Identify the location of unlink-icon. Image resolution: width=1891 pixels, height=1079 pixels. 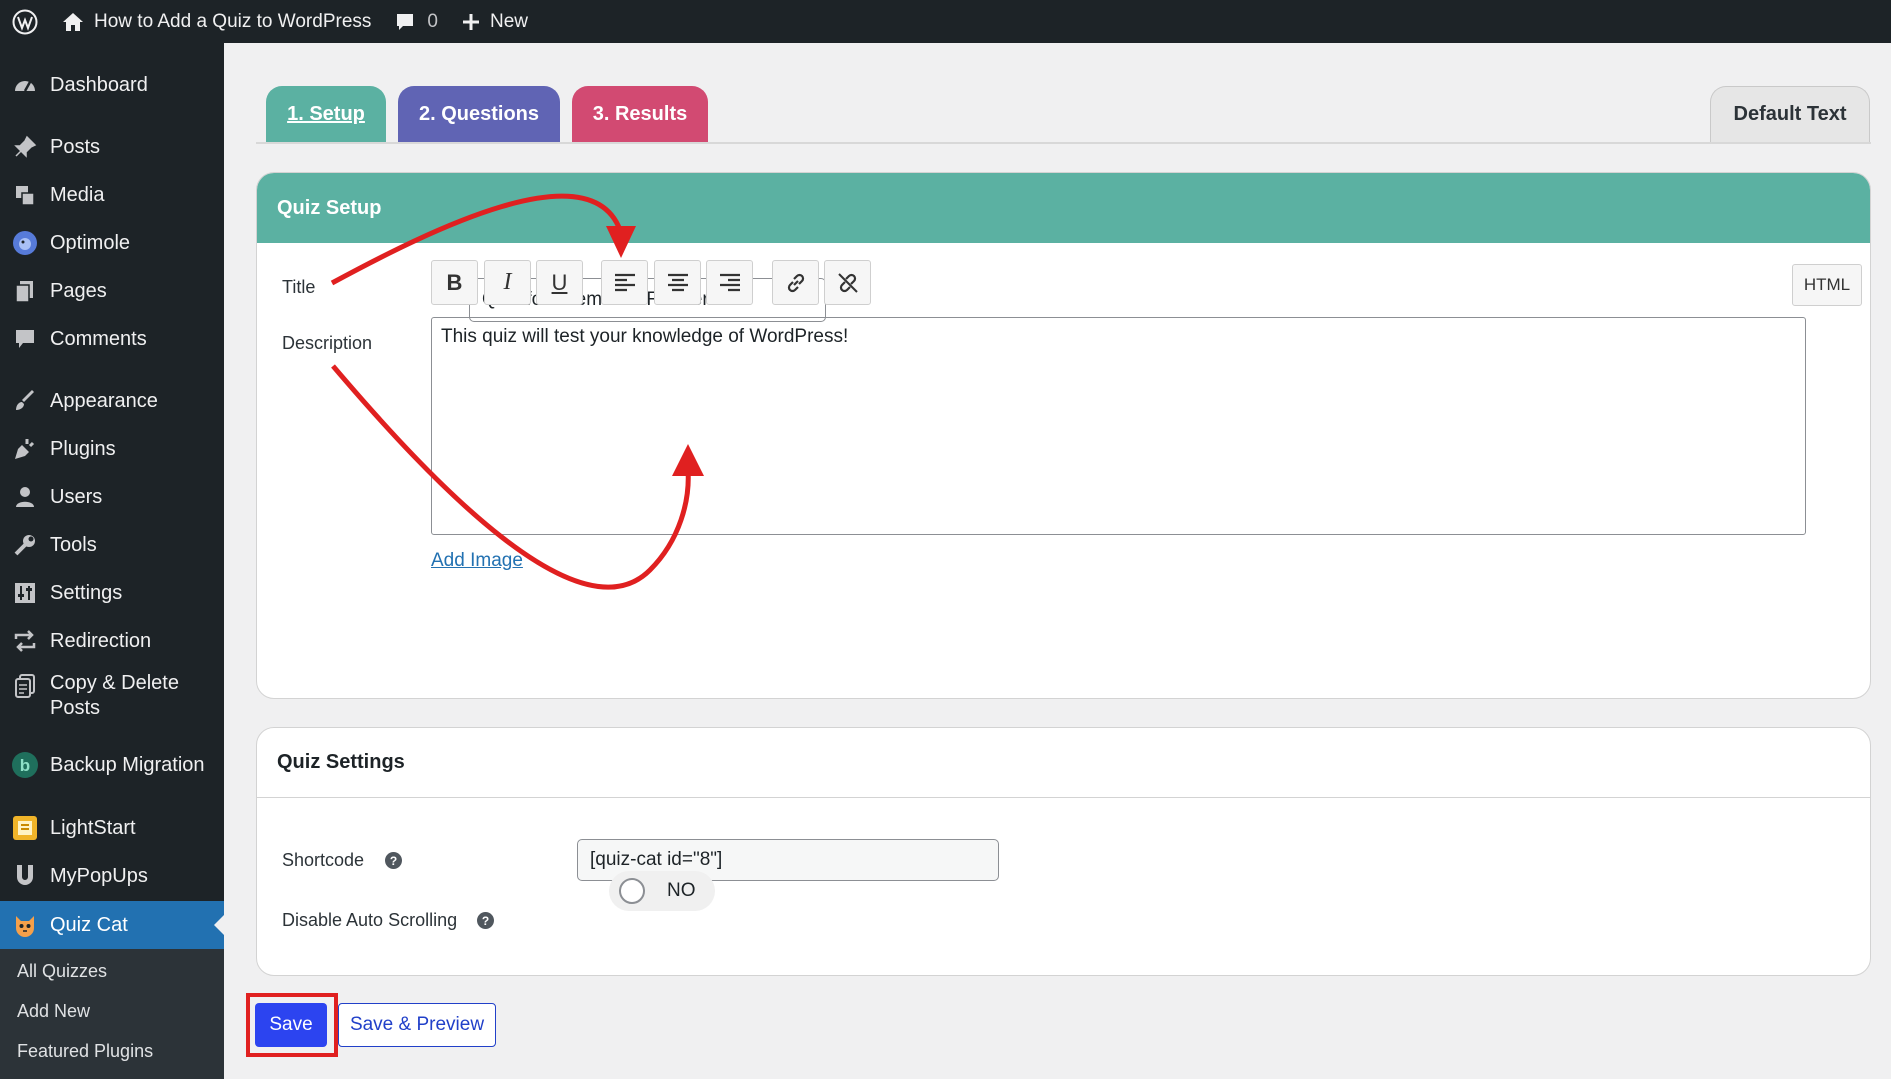
(847, 282).